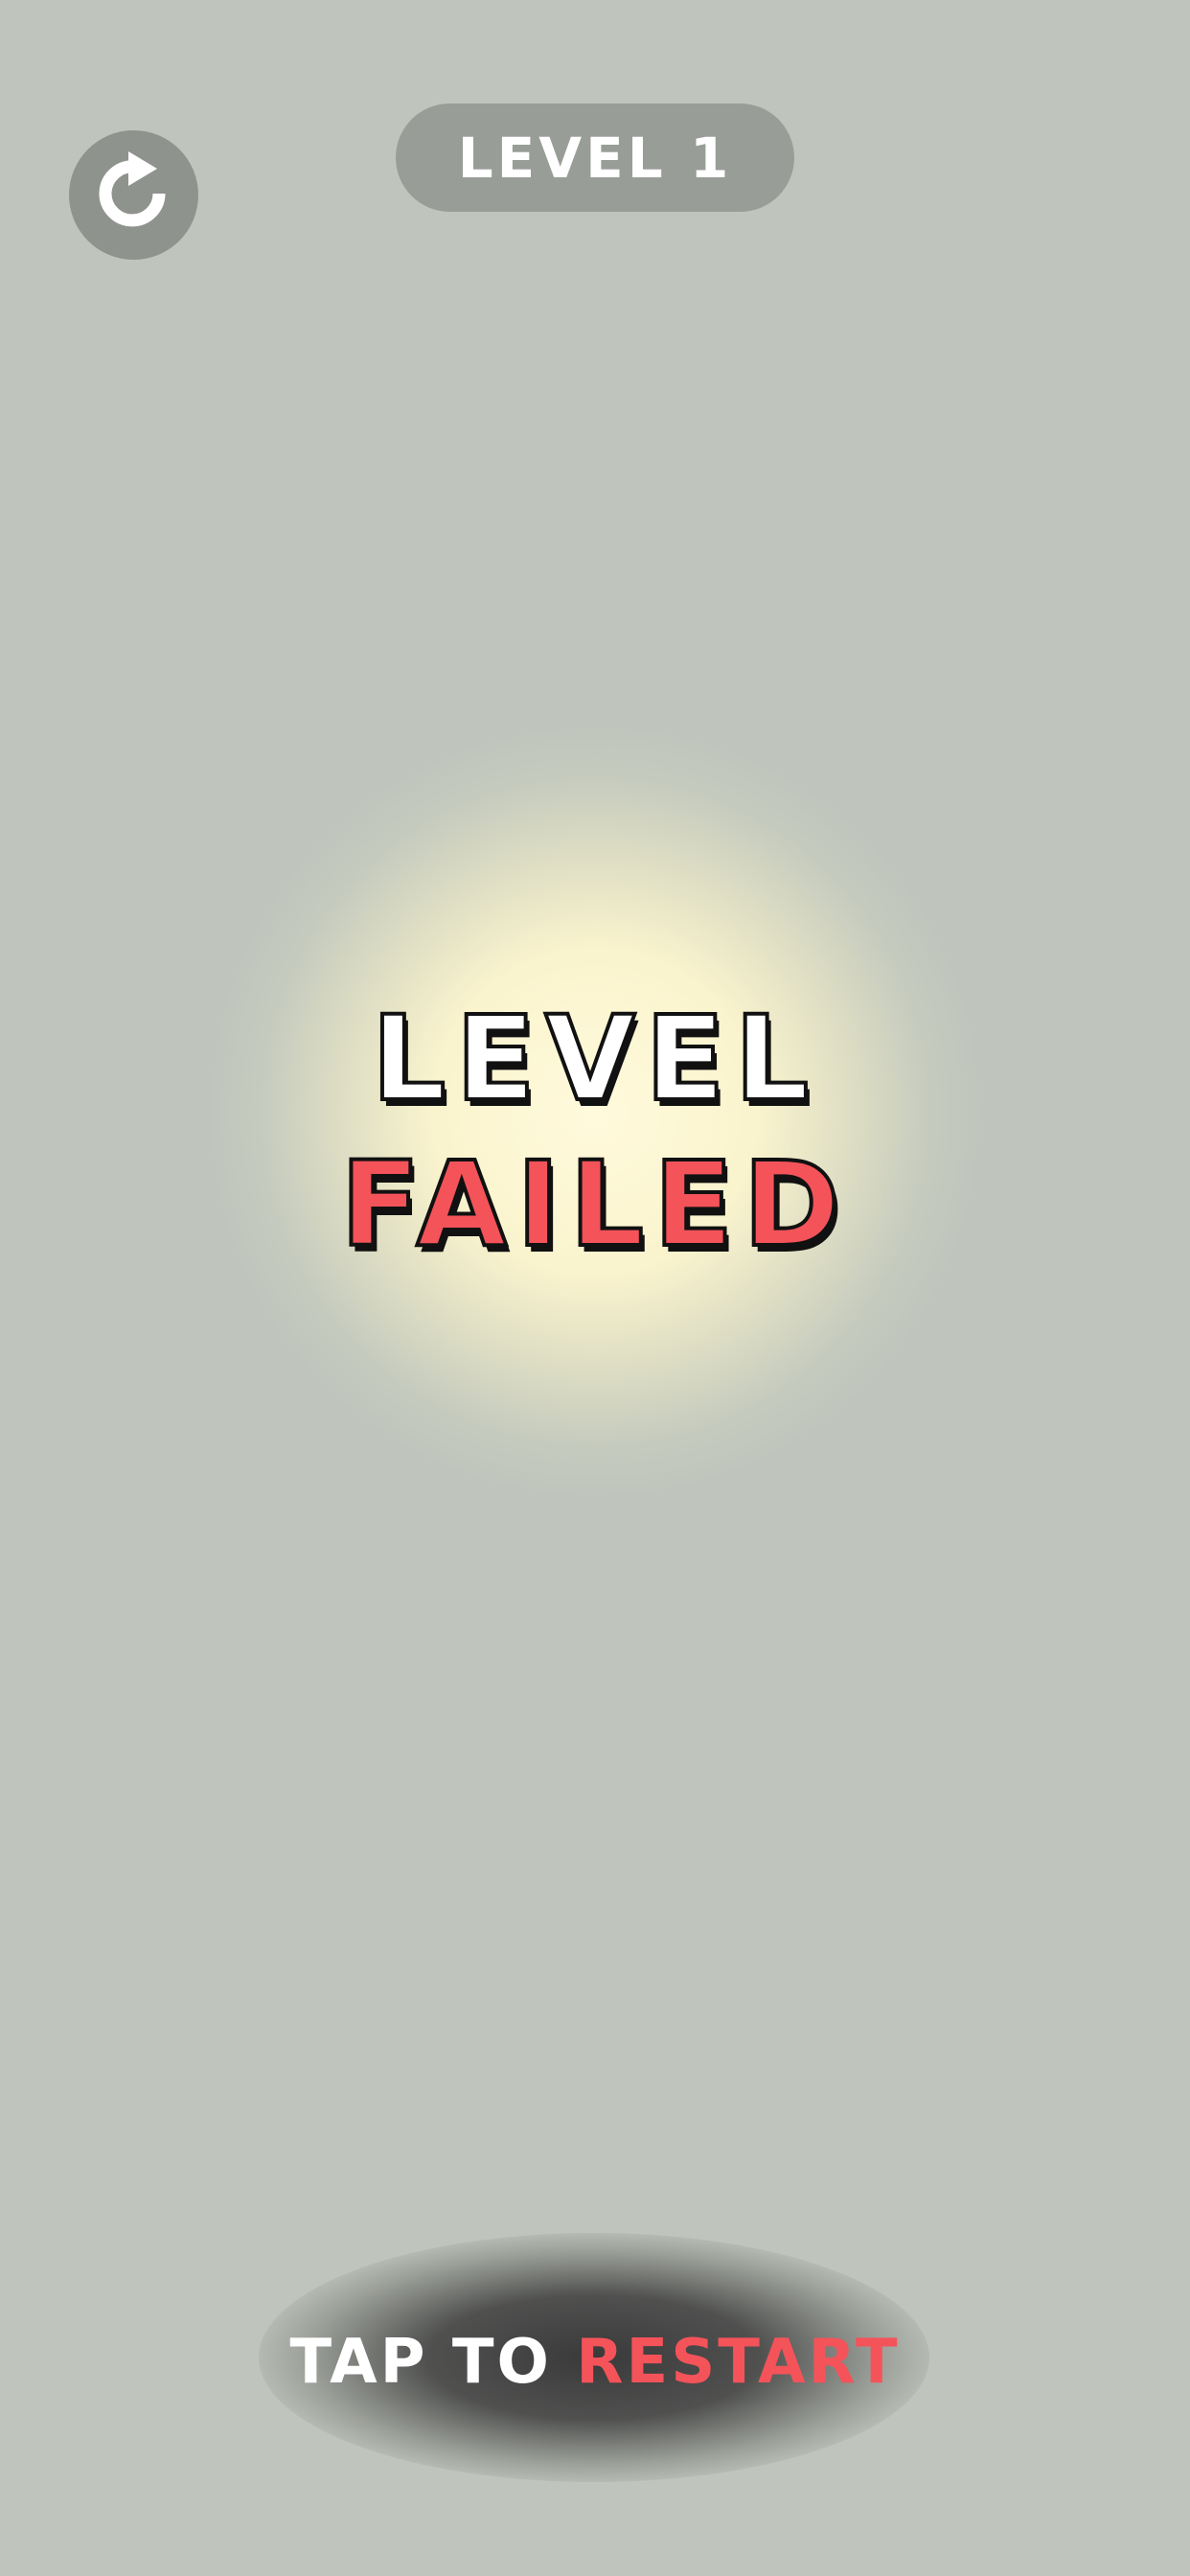  I want to click on result-title-level: LEVEL, so click(594, 1059).